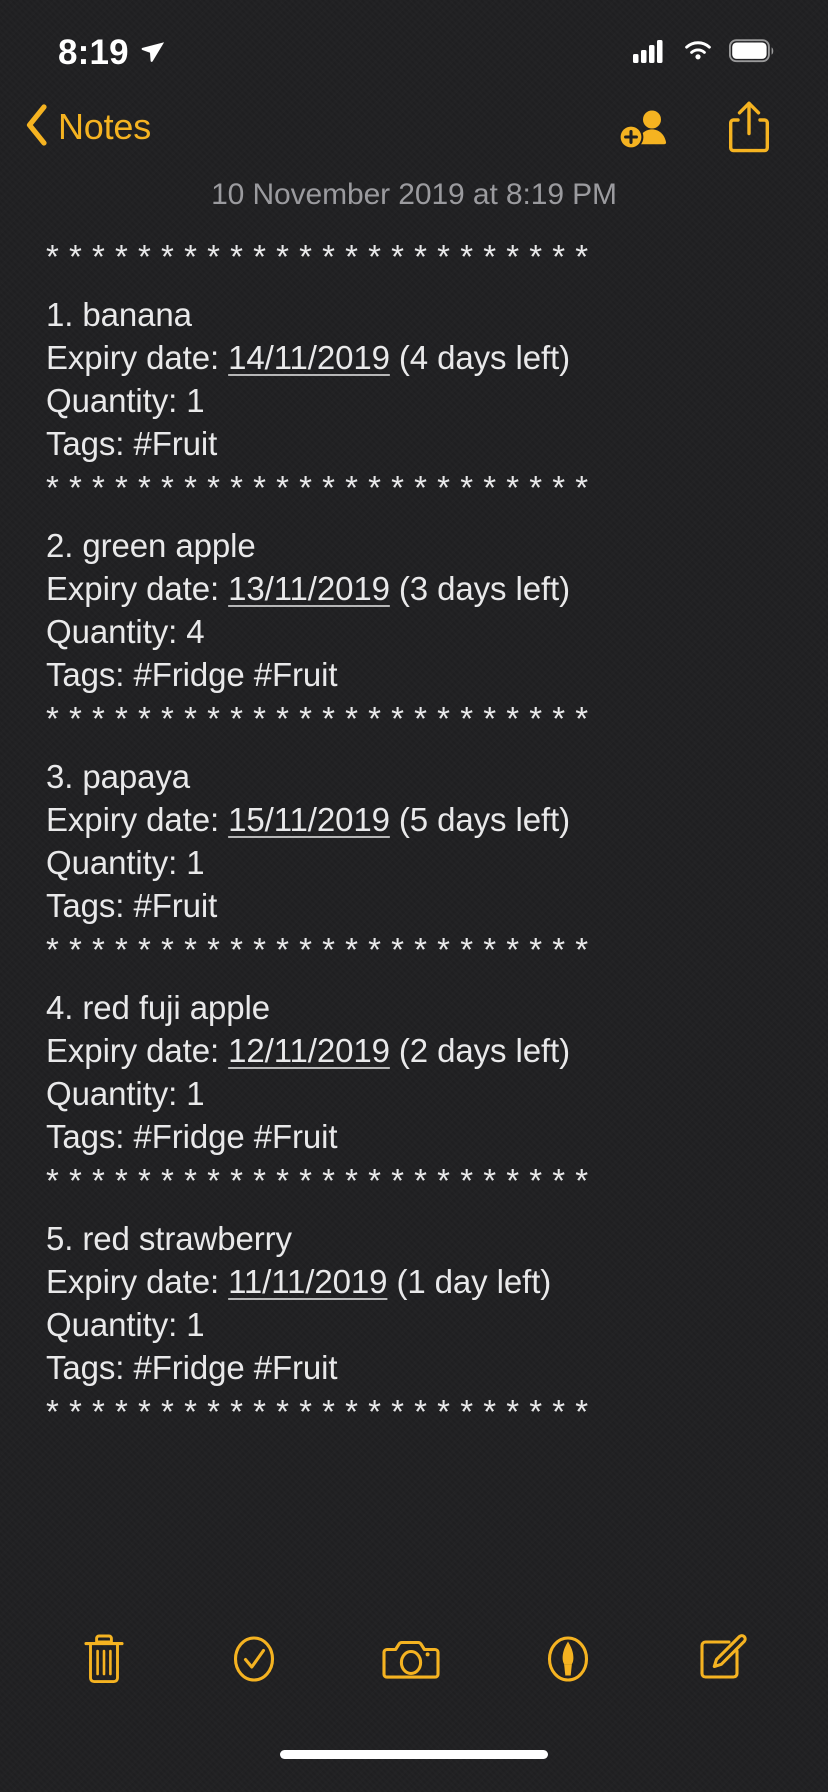 This screenshot has height=1792, width=828. I want to click on delete-button, so click(104, 1659).